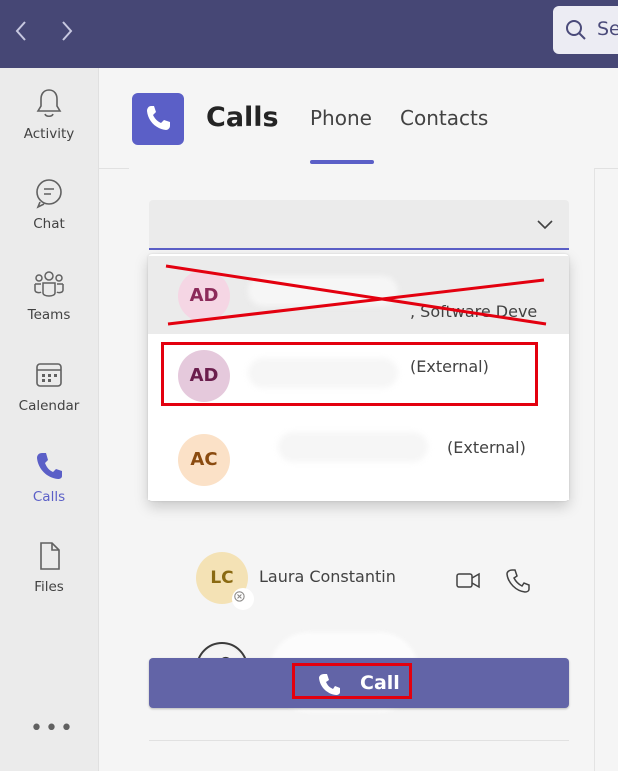 The image size is (618, 771). What do you see at coordinates (49, 224) in the screenshot?
I see `rail-label-chat: Chat` at bounding box center [49, 224].